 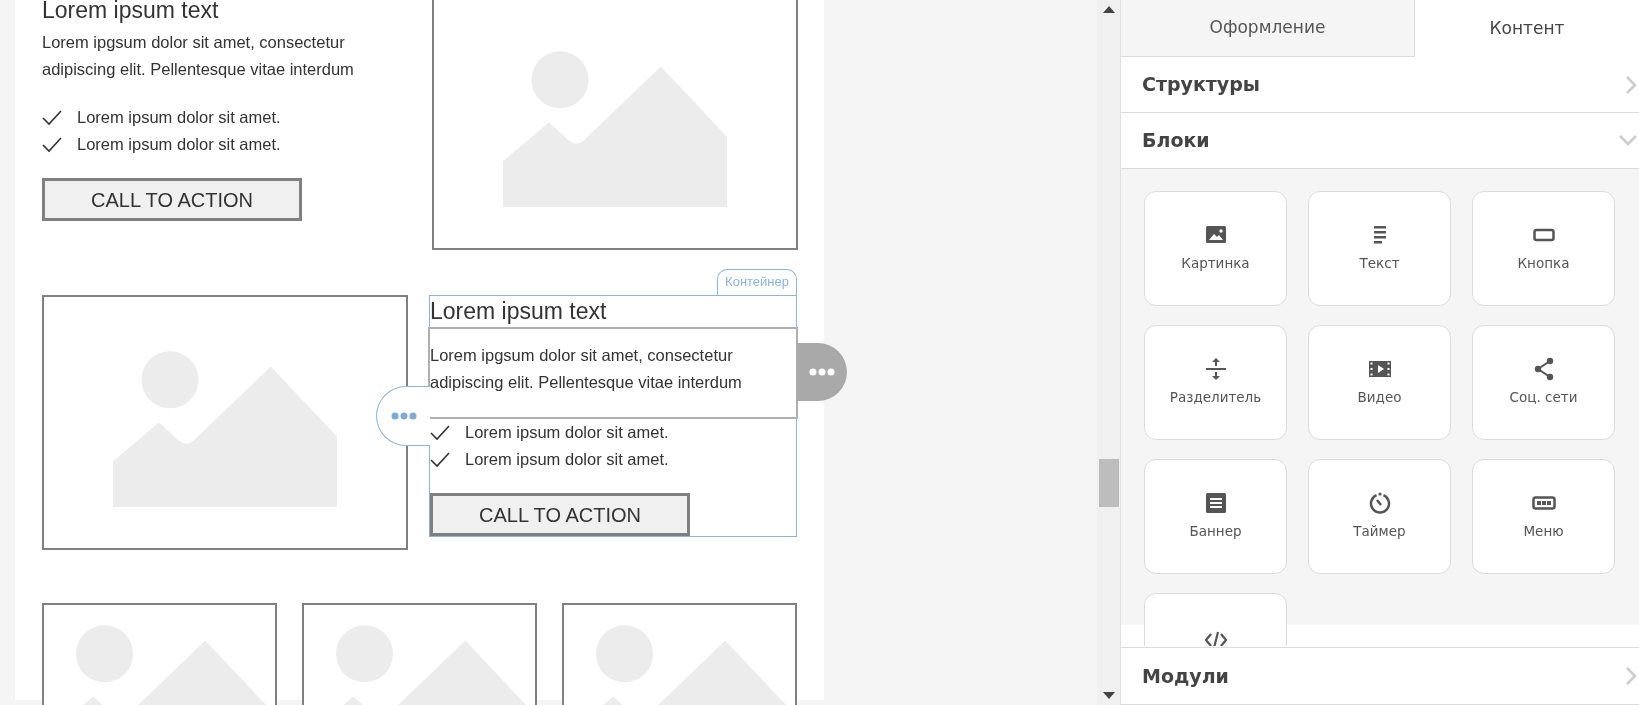 I want to click on block-tile: Таймер, so click(x=1379, y=516).